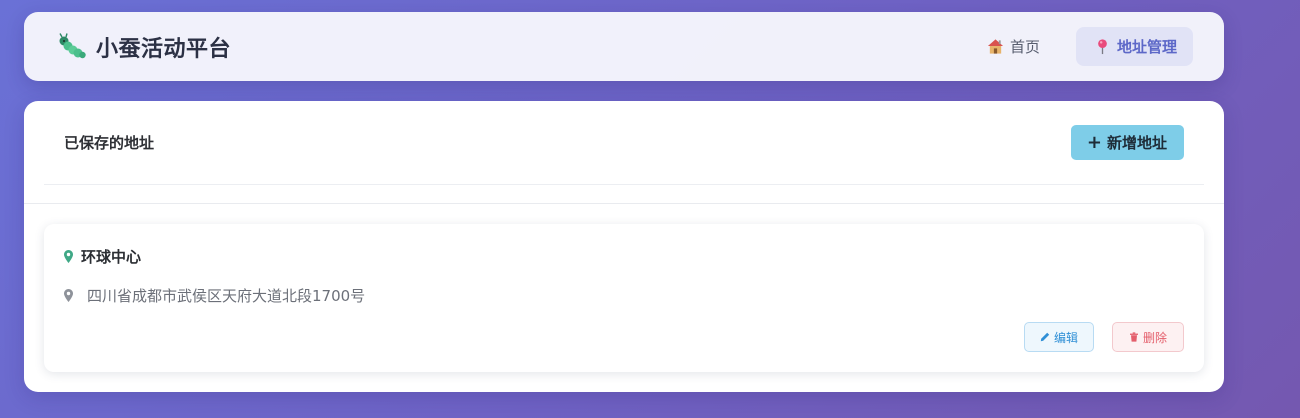  I want to click on add-address-button: + 新增地址, so click(1127, 142).